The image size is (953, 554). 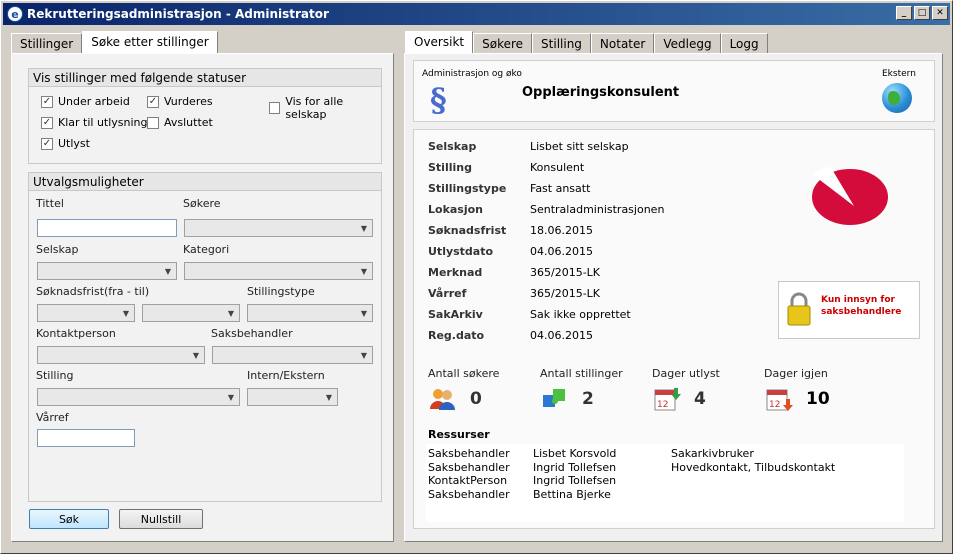 What do you see at coordinates (712, 453) in the screenshot?
I see `resource-cell: Sakarkivbruker` at bounding box center [712, 453].